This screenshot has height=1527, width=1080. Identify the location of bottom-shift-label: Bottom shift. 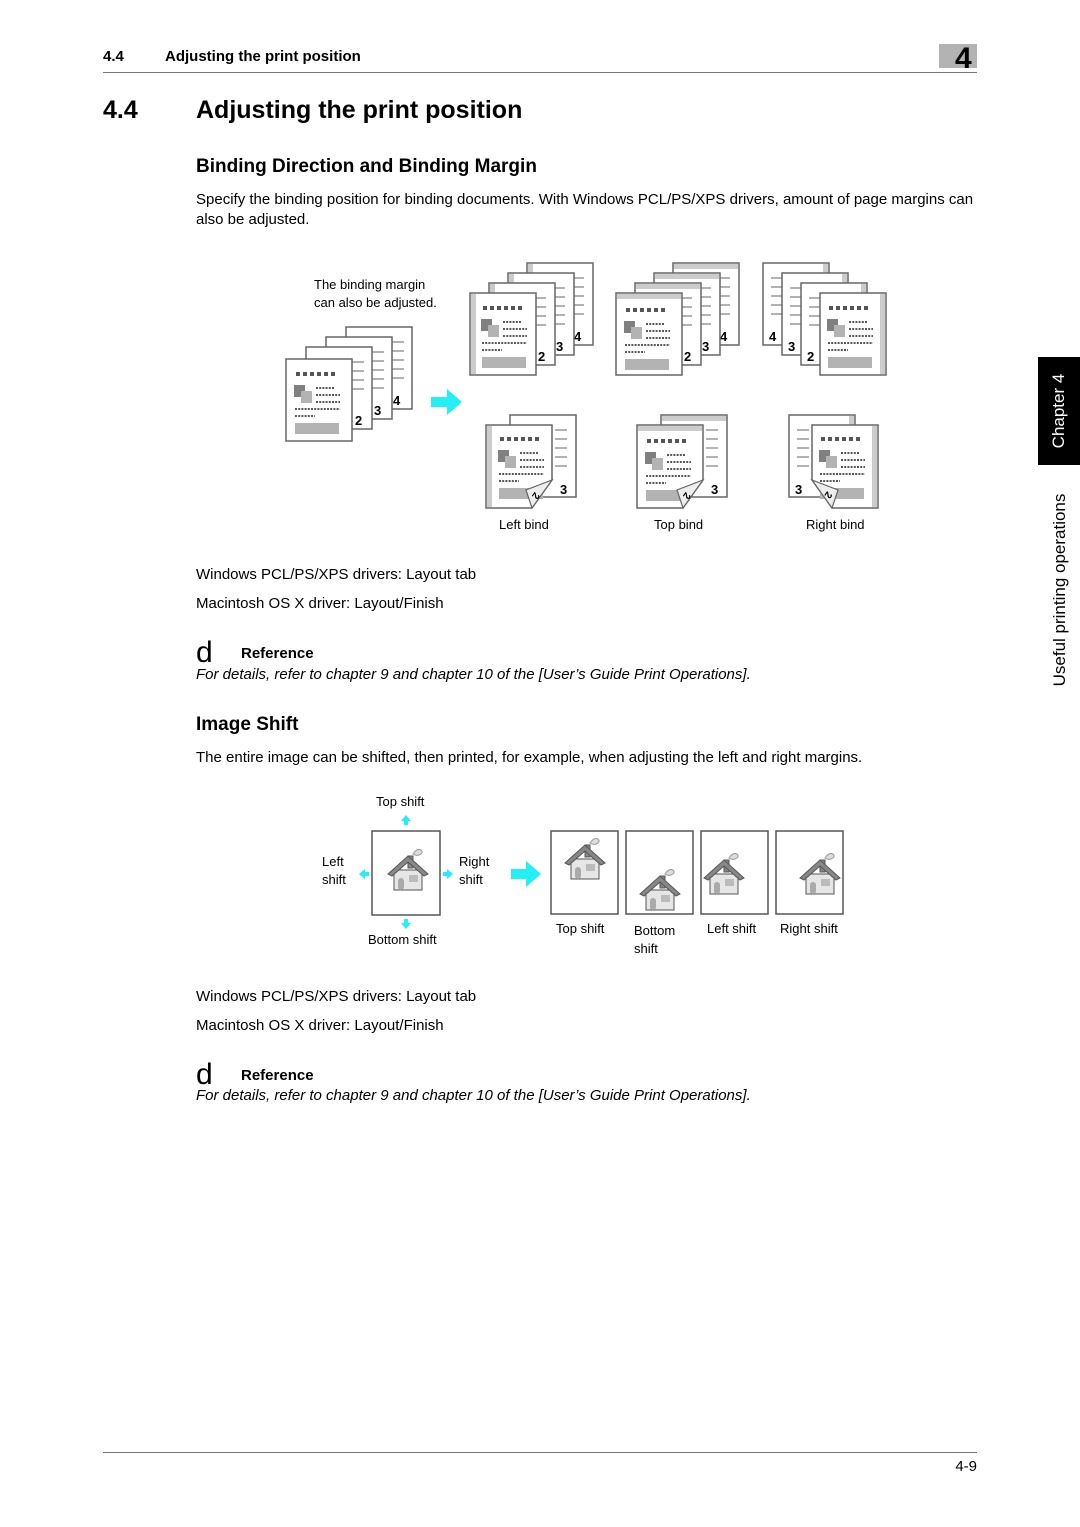
(402, 939).